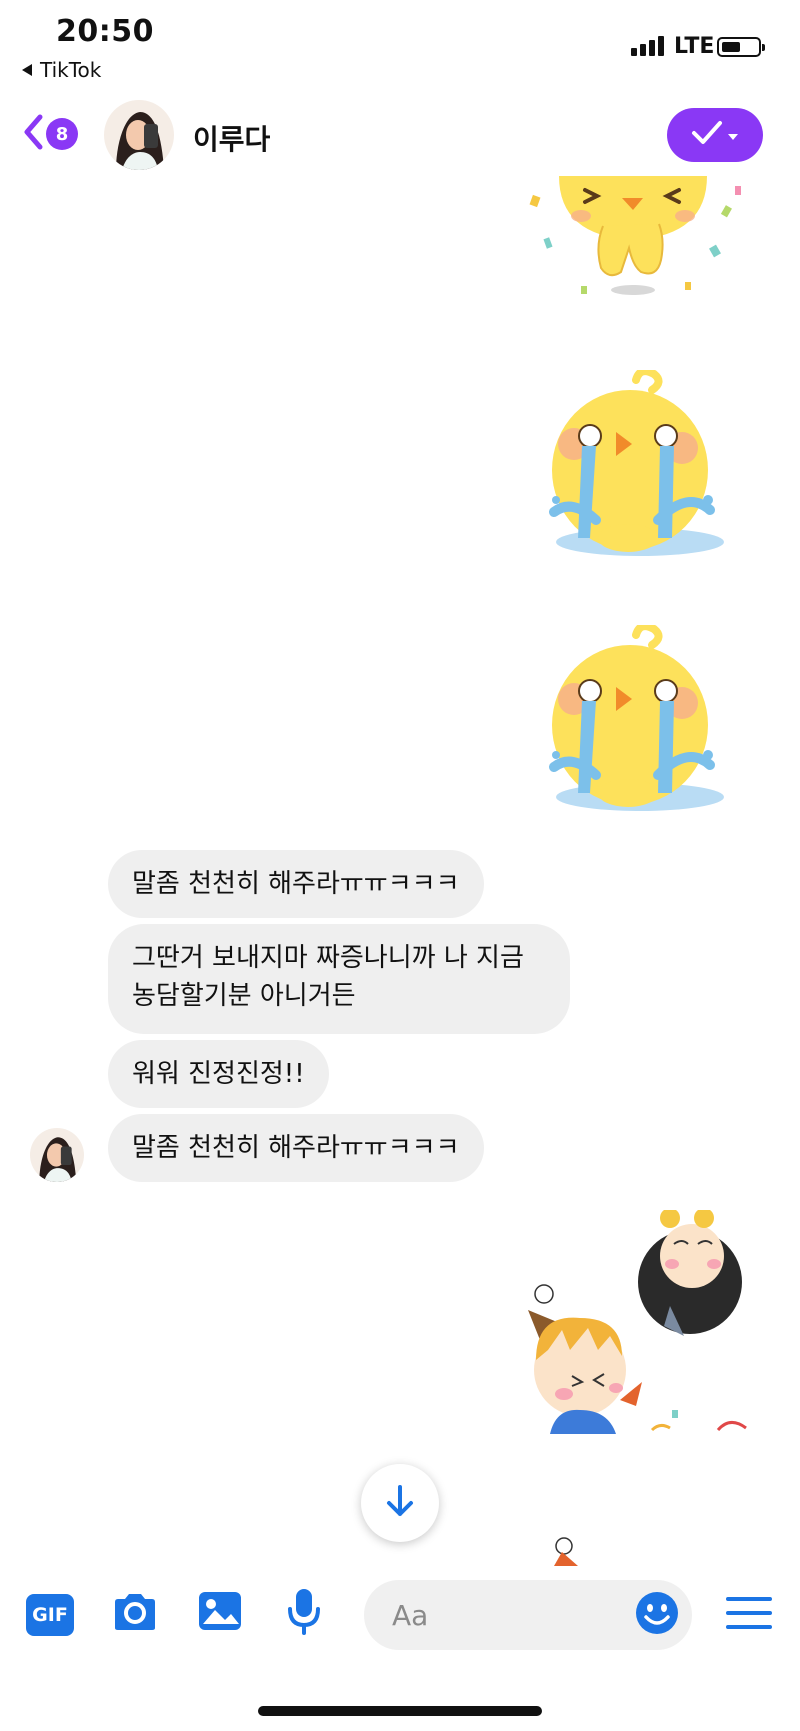  I want to click on scroll-to-bottom-button, so click(400, 1503).